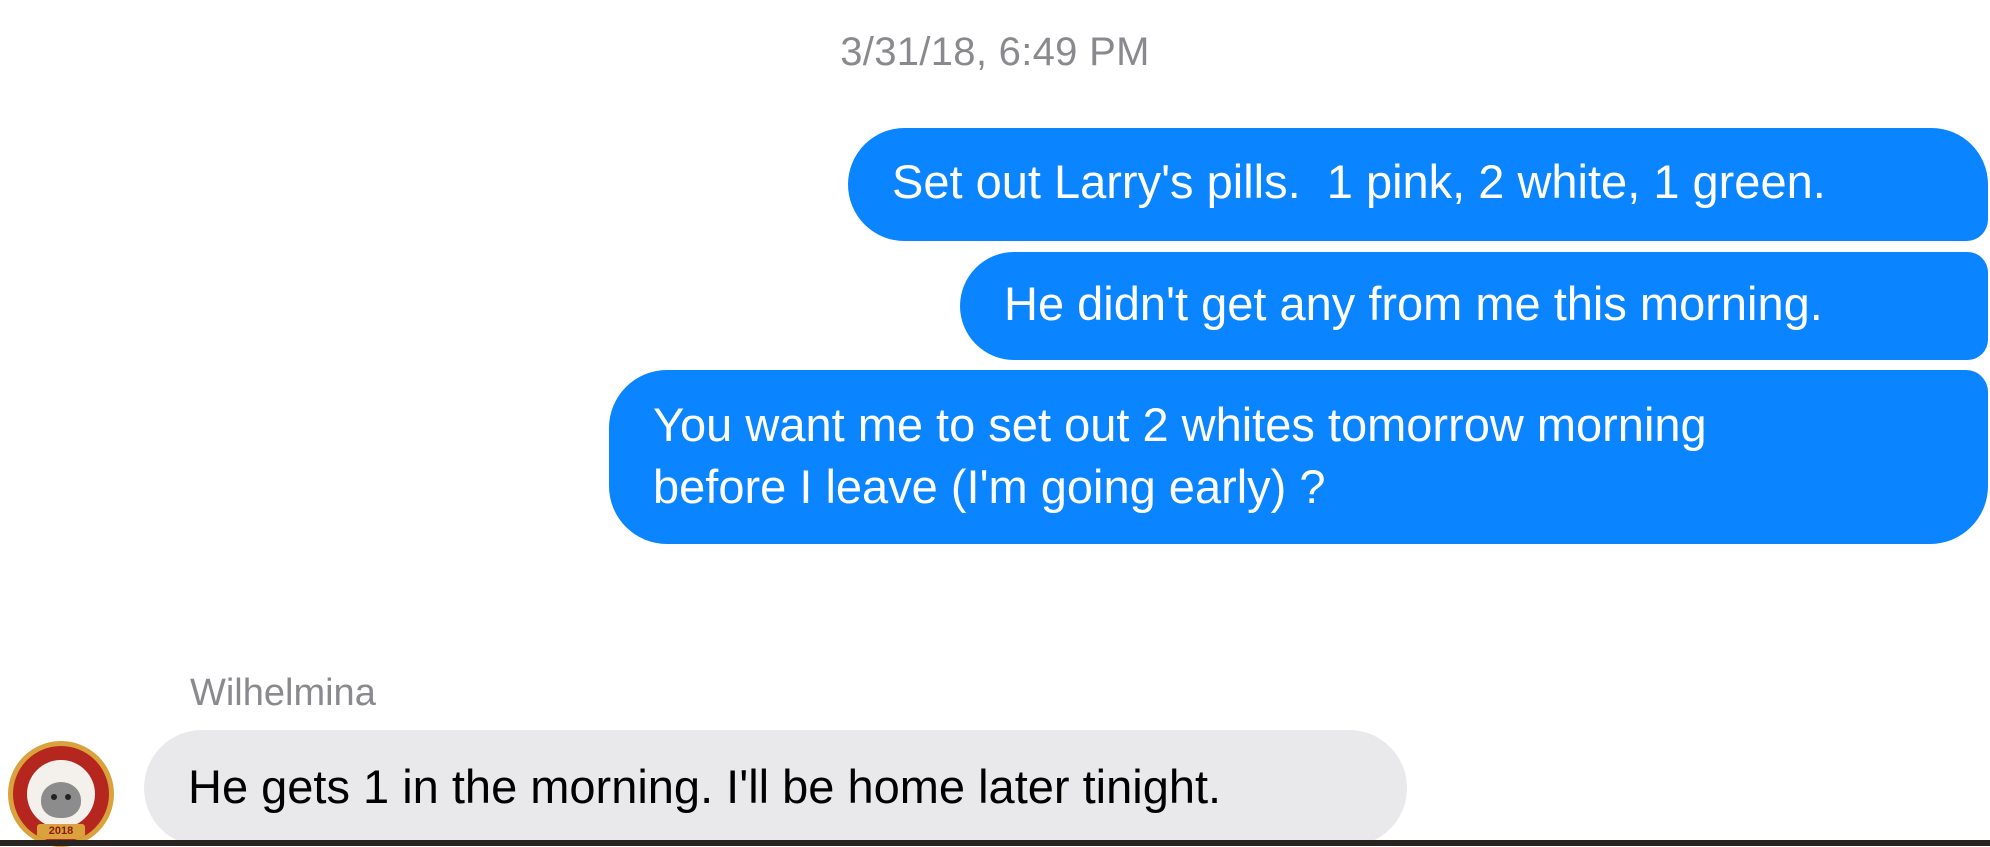 Image resolution: width=1990 pixels, height=847 pixels. What do you see at coordinates (995, 843) in the screenshot?
I see `window-bottom-edge` at bounding box center [995, 843].